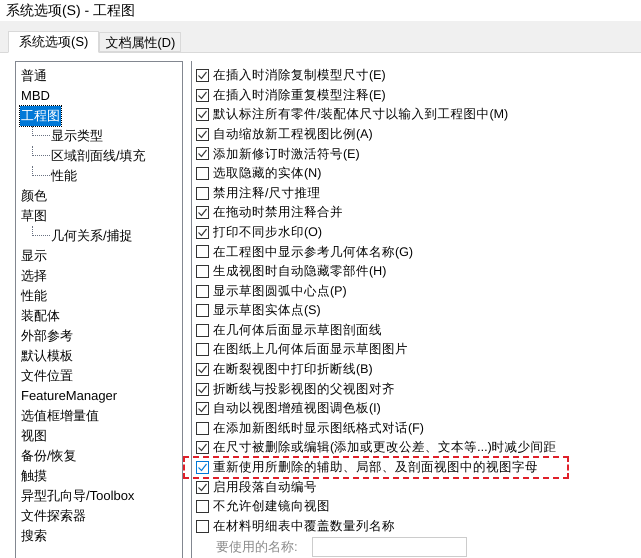 The height and width of the screenshot is (558, 641). I want to click on option-label: 在插入时消除重复模型注释(E), so click(299, 95).